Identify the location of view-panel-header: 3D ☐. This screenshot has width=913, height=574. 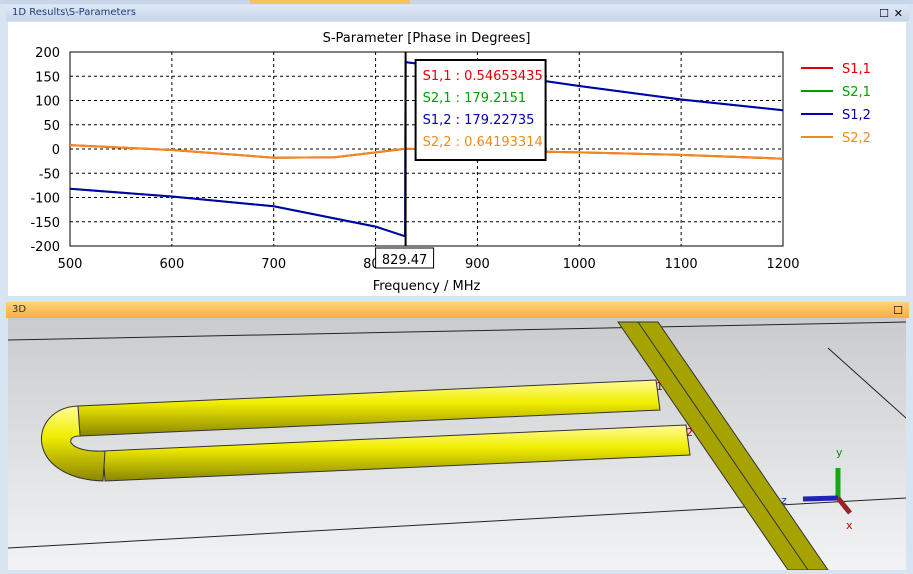
(457, 310).